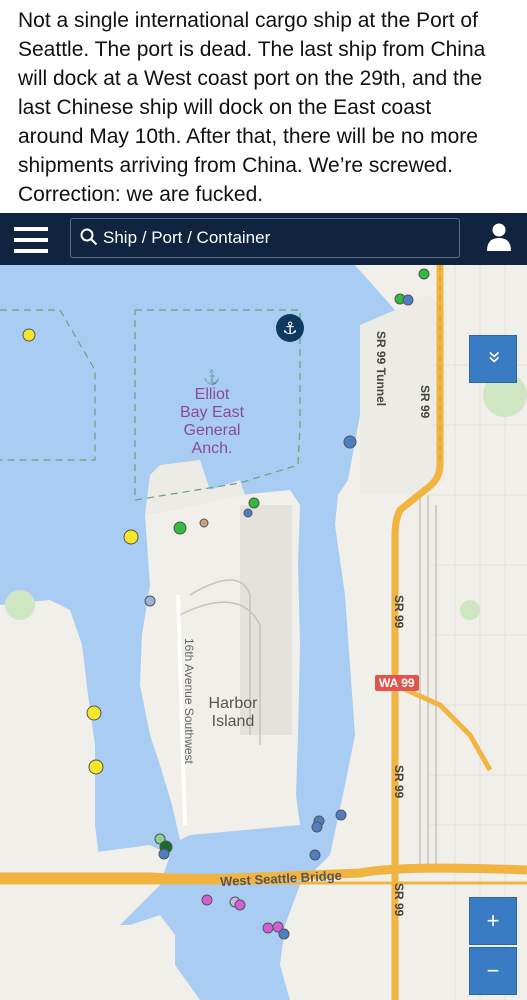 The height and width of the screenshot is (1000, 527). I want to click on plus-icon: +, so click(493, 920).